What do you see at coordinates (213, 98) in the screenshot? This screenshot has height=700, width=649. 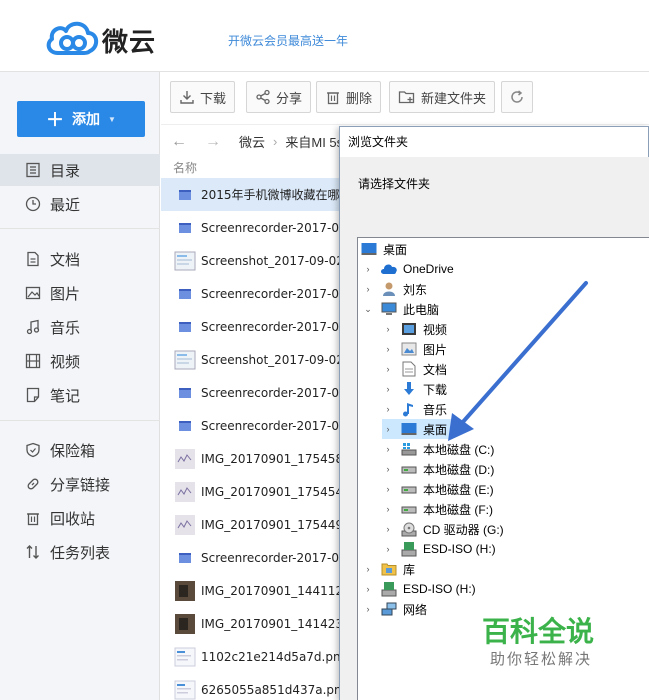 I see `download-label: 下载` at bounding box center [213, 98].